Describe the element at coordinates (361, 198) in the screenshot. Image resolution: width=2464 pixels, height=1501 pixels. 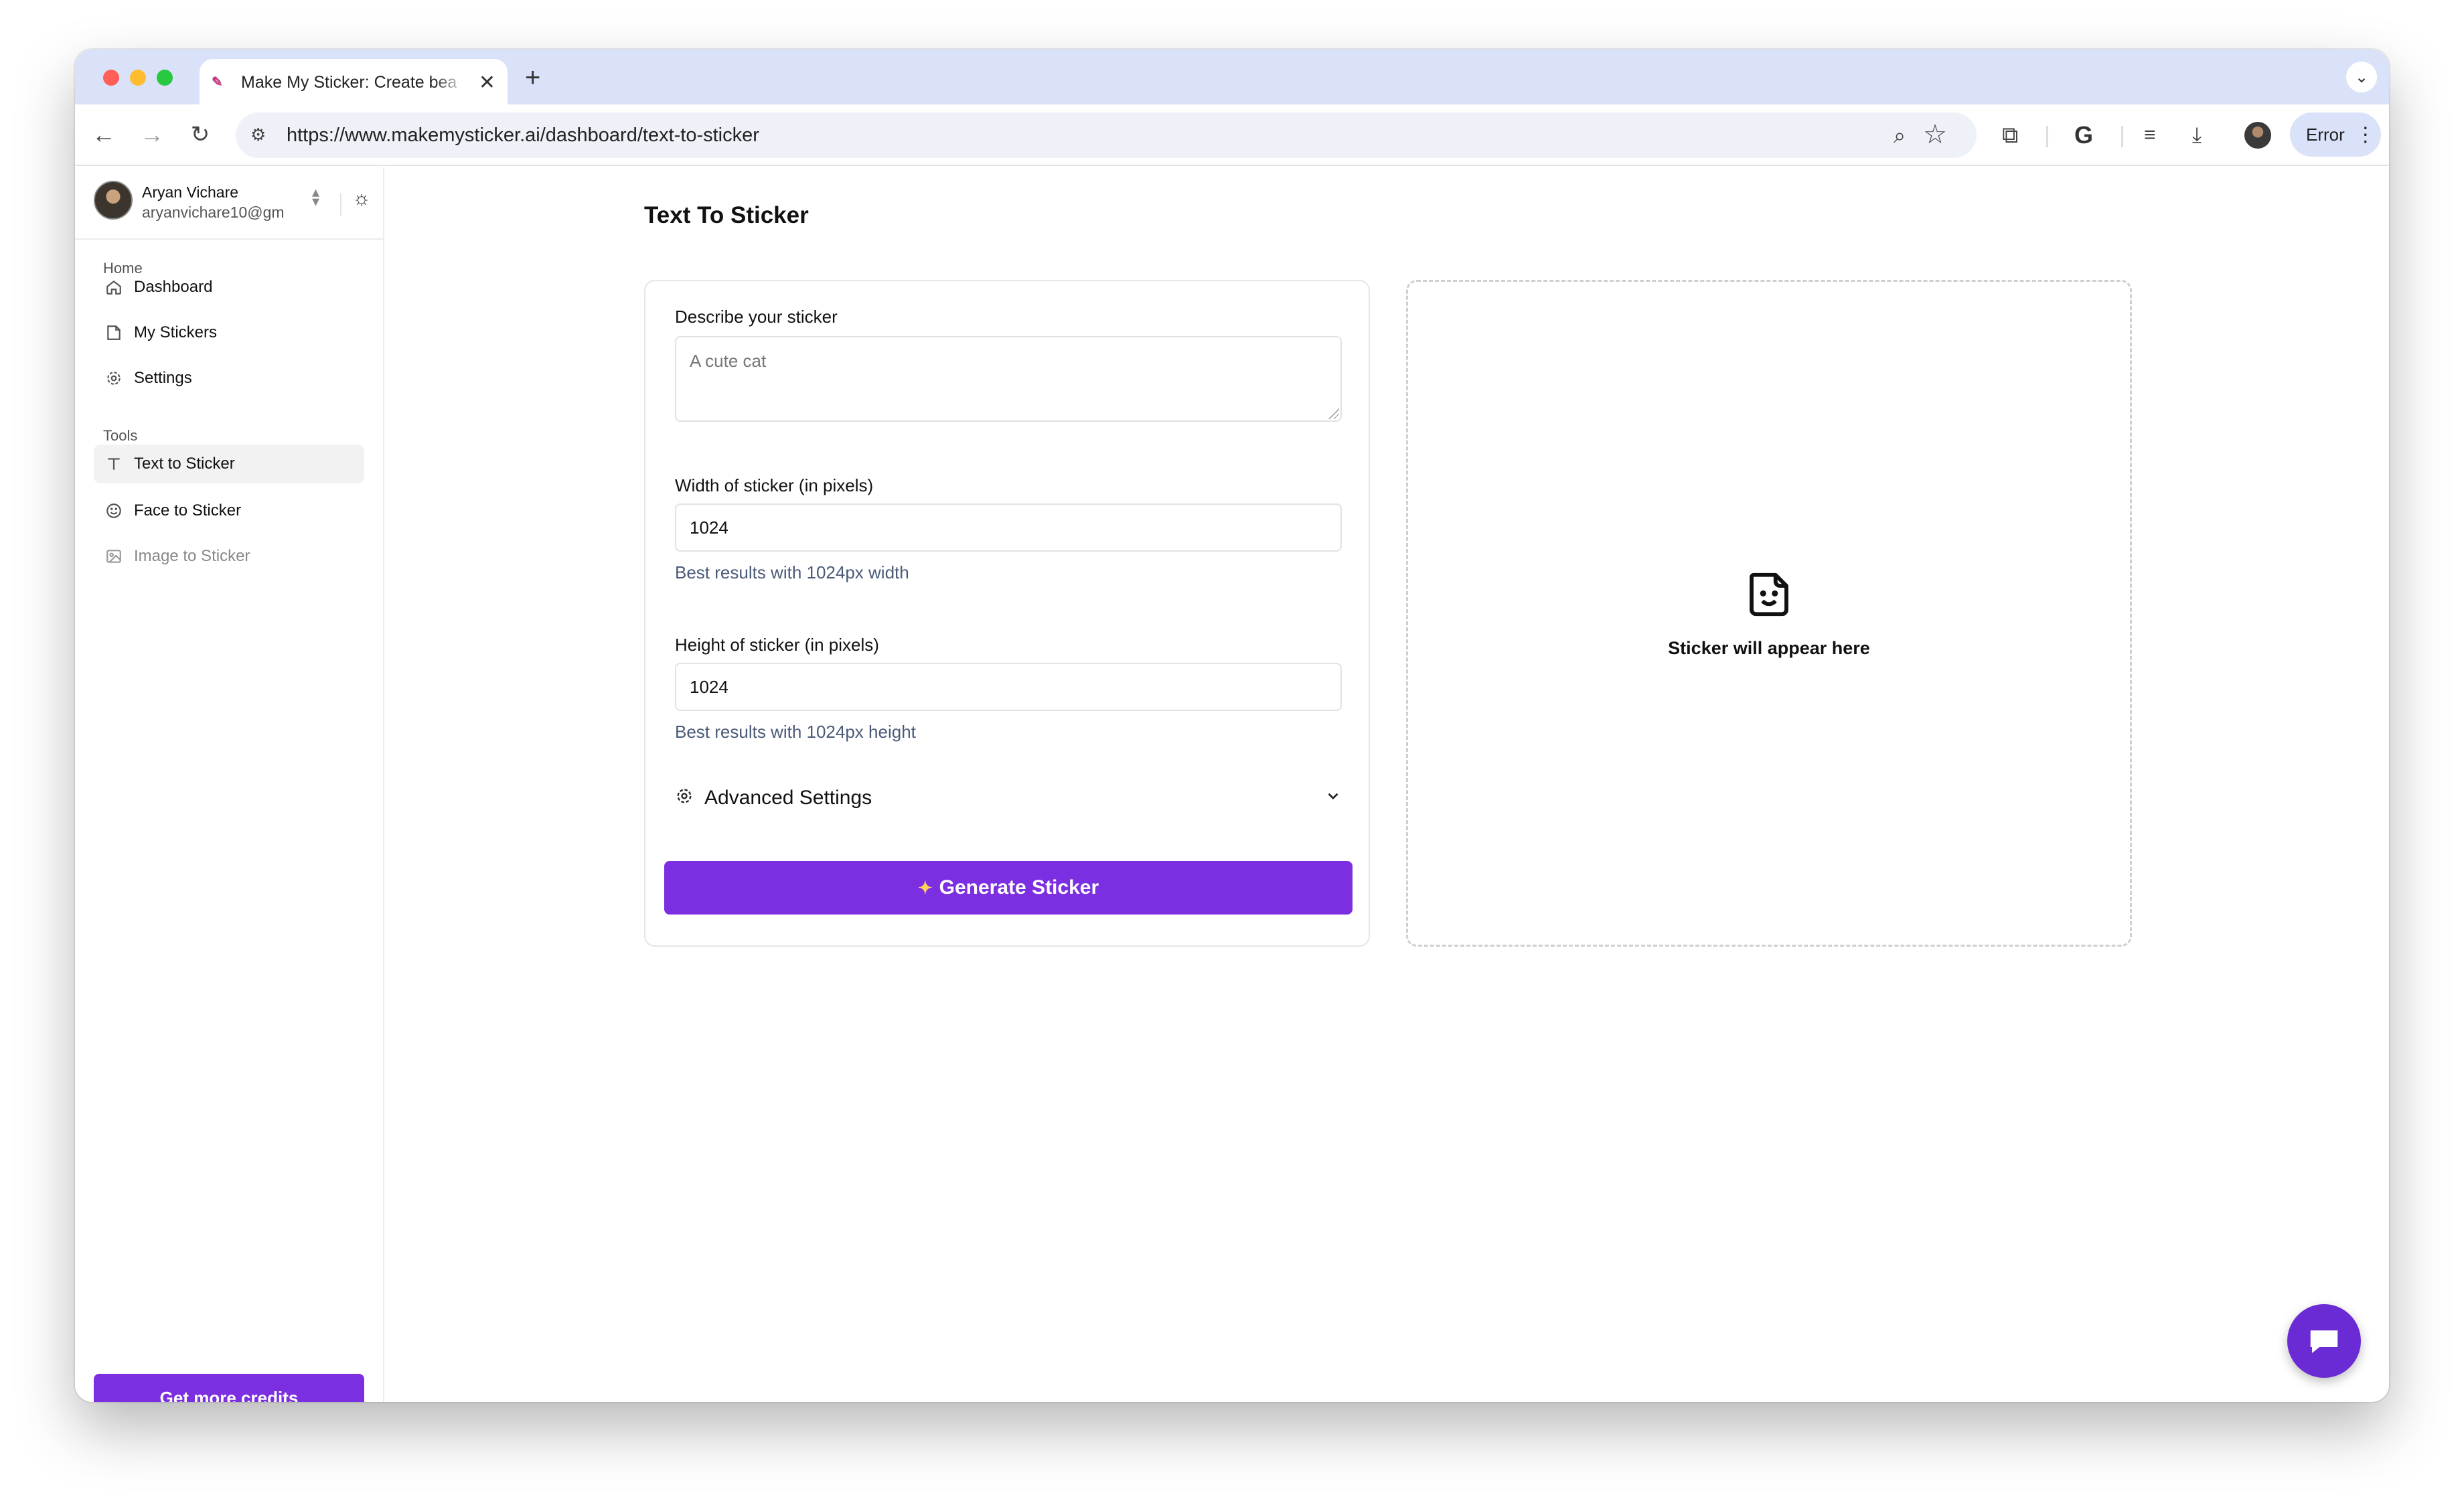
I see `theme-sun-icon: ☼` at that location.